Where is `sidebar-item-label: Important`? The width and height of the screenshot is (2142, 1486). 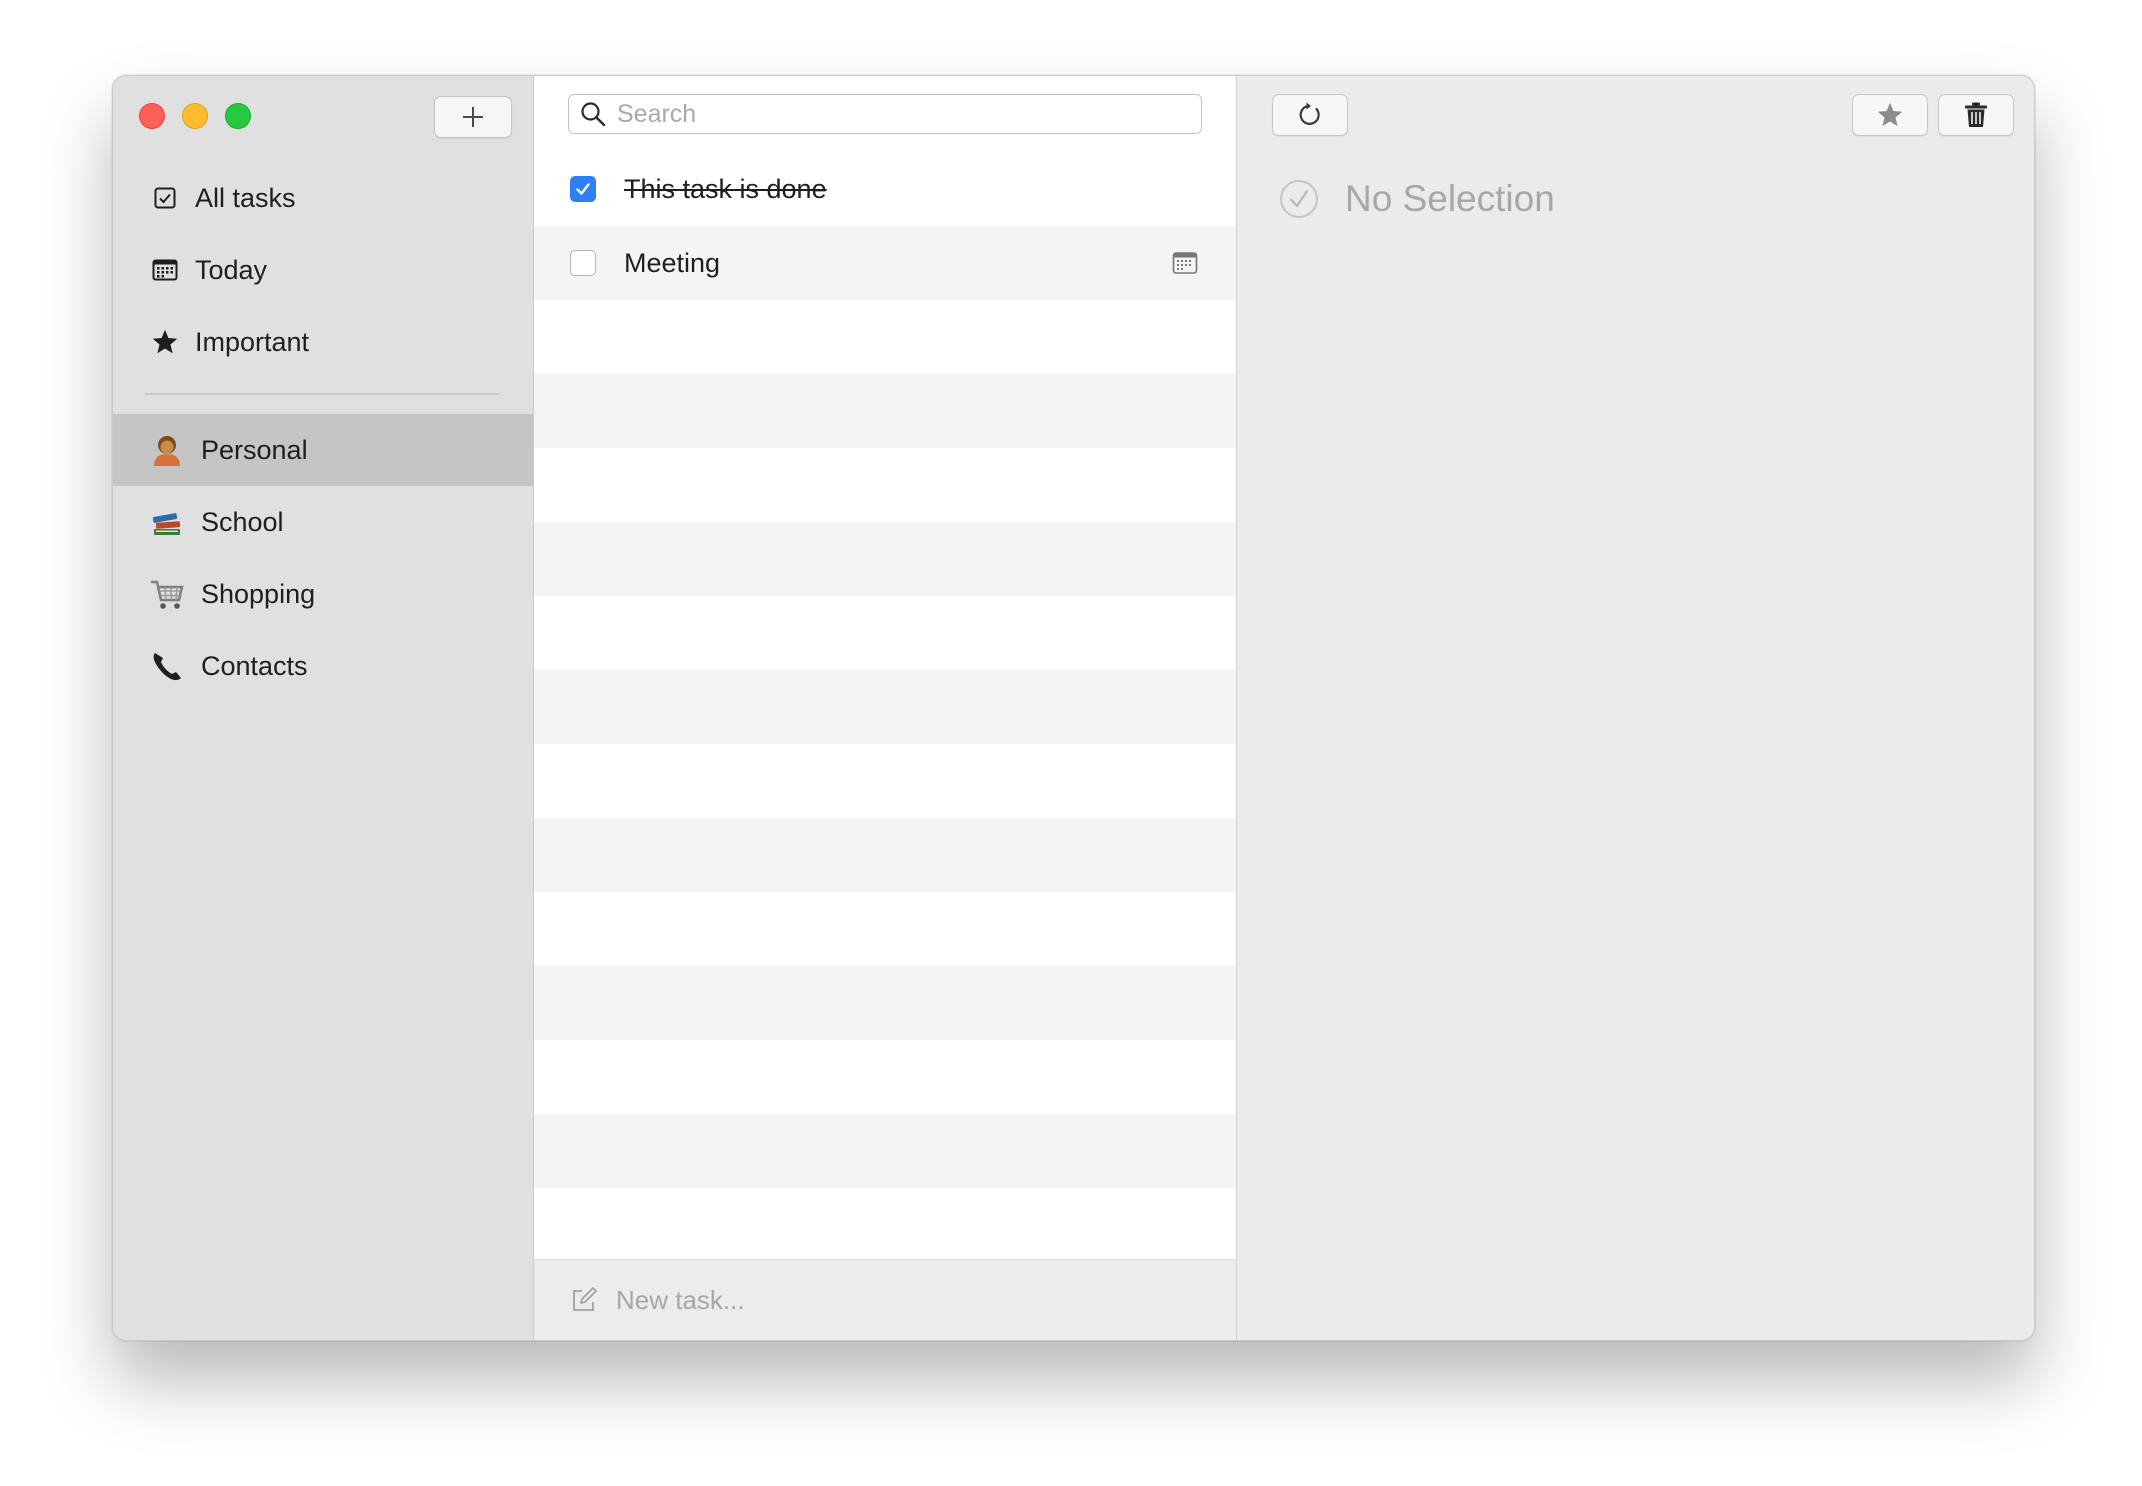 sidebar-item-label: Important is located at coordinates (252, 341).